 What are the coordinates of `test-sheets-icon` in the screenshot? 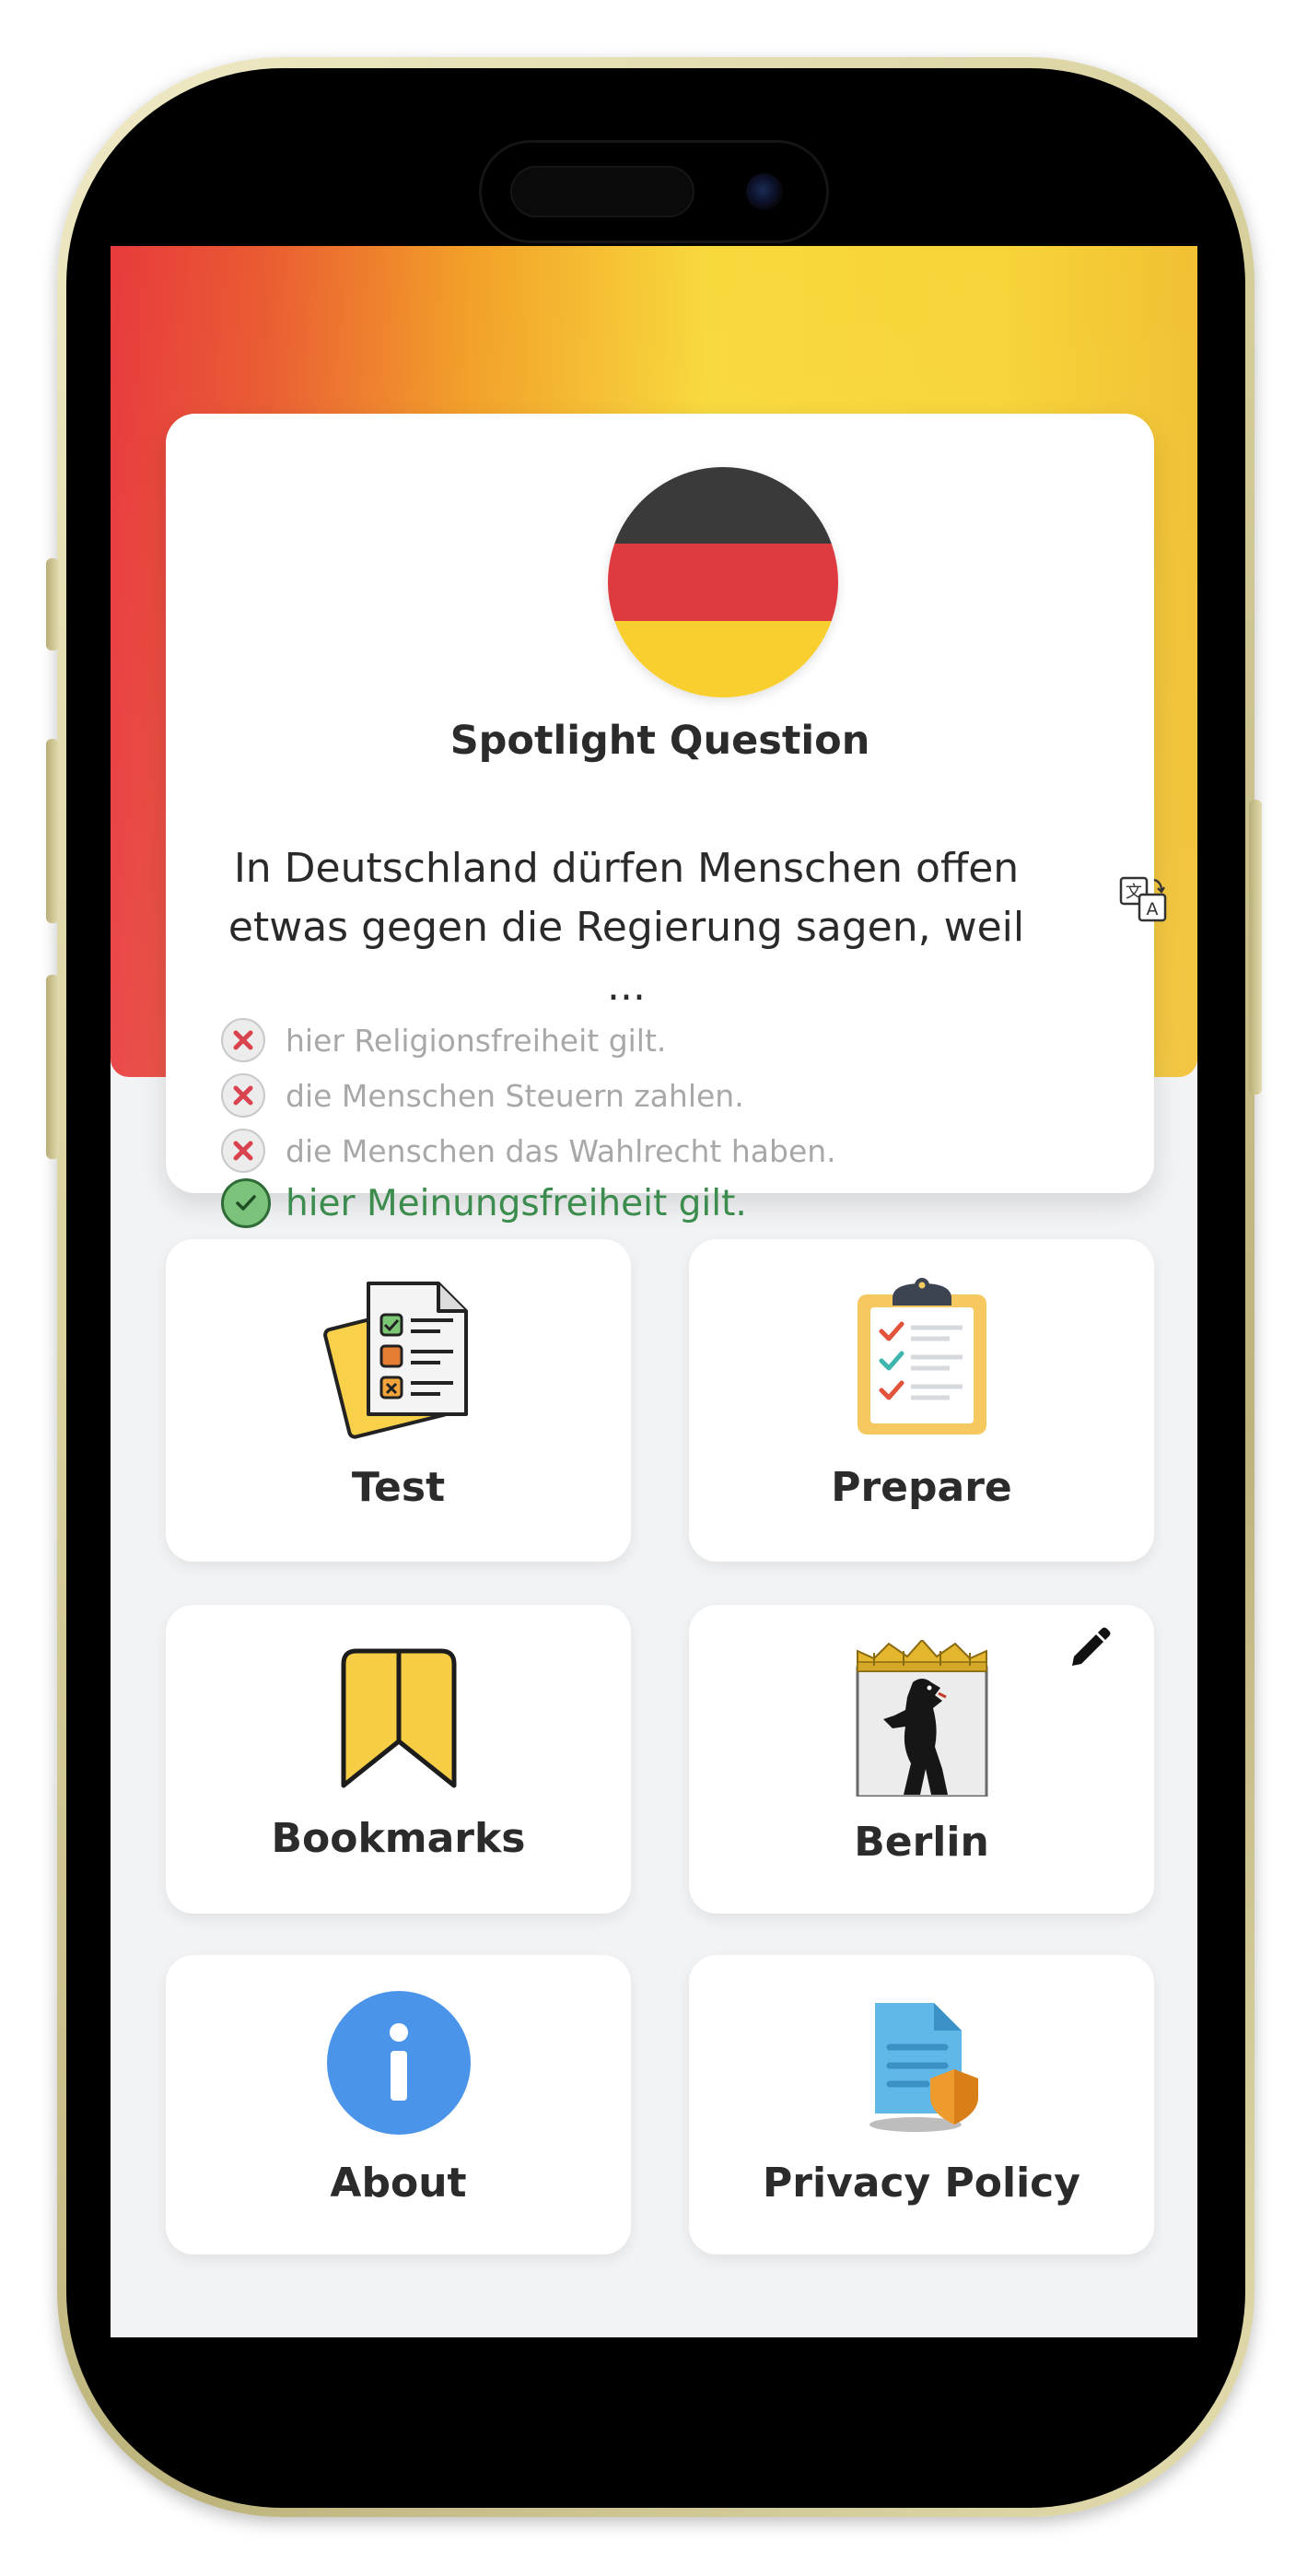 It's located at (399, 1359).